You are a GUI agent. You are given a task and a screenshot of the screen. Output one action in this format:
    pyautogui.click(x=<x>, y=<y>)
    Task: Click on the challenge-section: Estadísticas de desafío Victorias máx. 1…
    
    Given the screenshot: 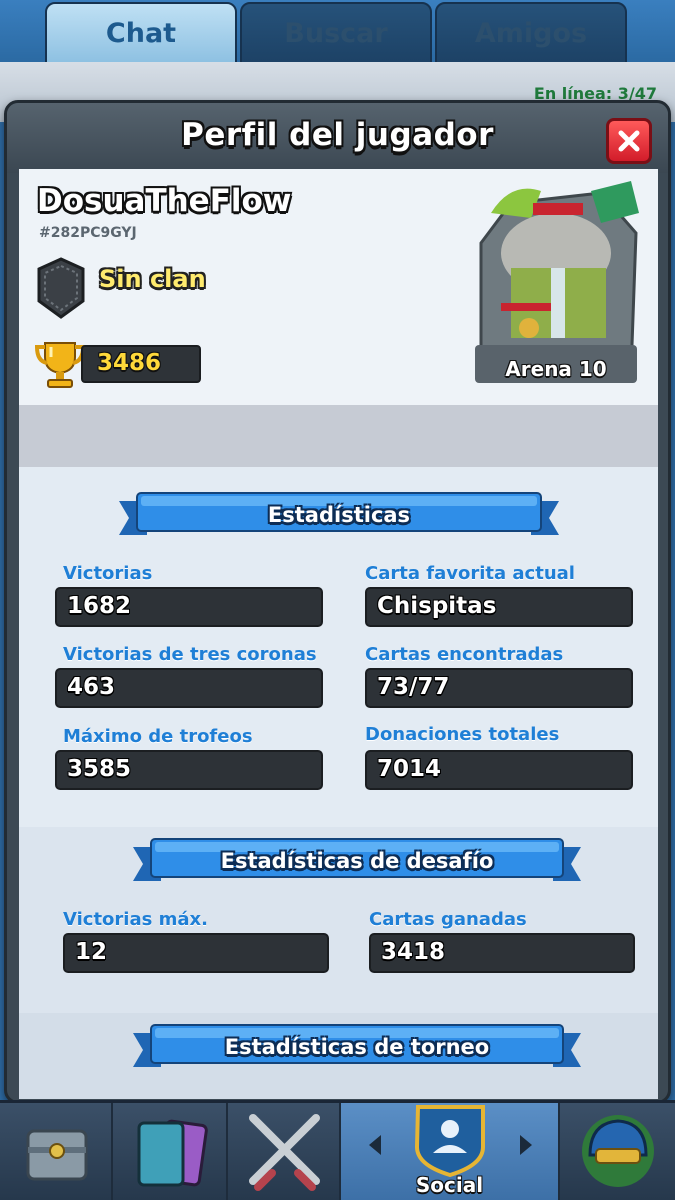 What is the action you would take?
    pyautogui.click(x=338, y=920)
    